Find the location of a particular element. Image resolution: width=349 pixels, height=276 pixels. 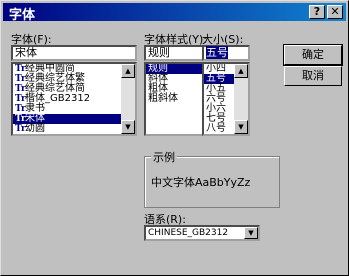

font-name-input: 宋体 is located at coordinates (74, 53).